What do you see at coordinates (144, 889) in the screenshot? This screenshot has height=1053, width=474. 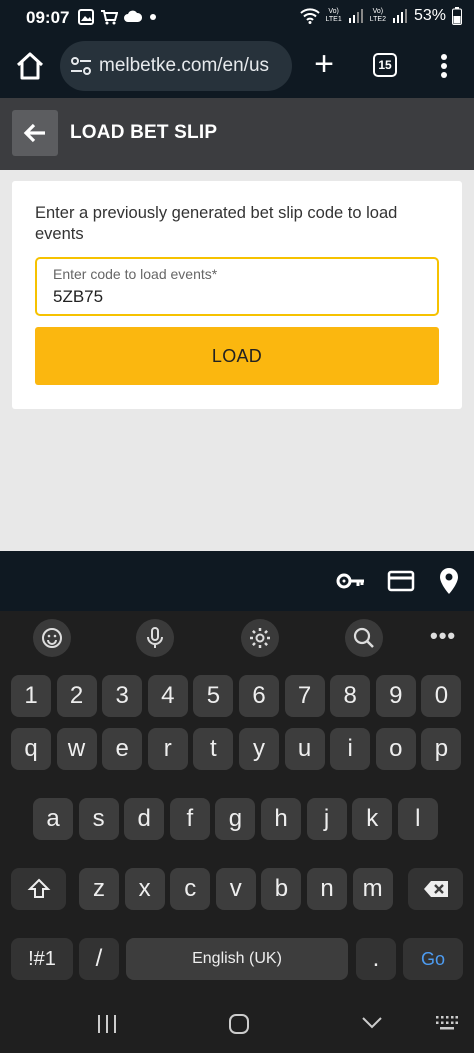 I see `key-x: x` at bounding box center [144, 889].